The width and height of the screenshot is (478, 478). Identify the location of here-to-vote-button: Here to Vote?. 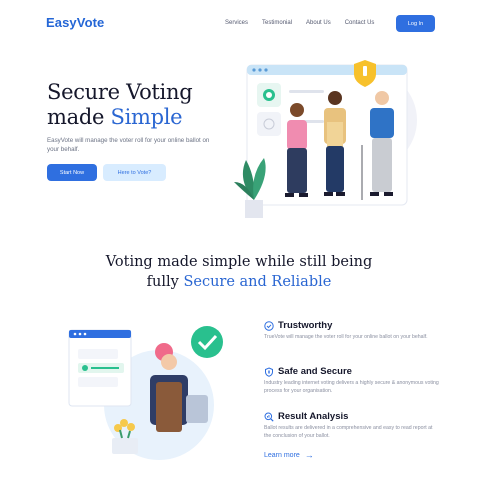
(134, 172).